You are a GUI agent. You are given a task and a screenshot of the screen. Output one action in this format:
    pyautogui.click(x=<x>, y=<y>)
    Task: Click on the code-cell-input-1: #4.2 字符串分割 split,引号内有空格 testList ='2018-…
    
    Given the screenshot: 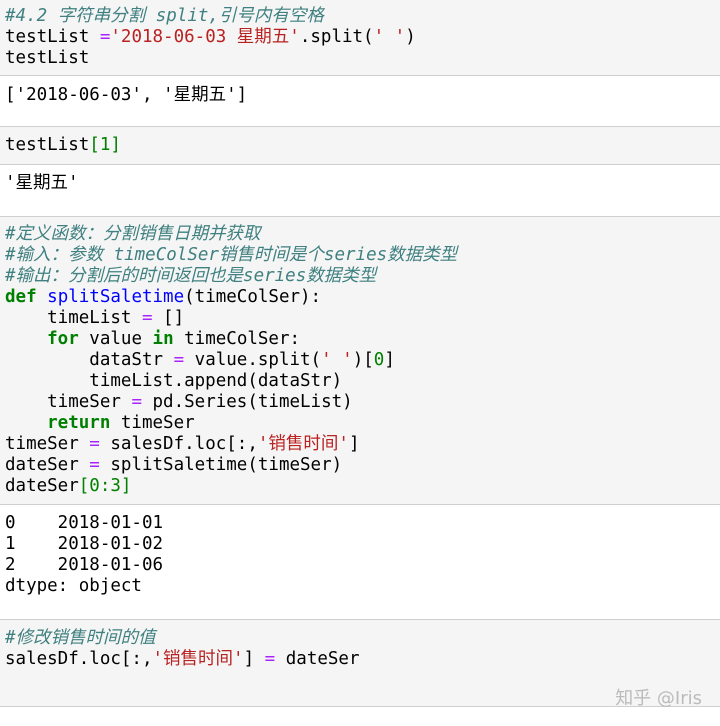 What is the action you would take?
    pyautogui.click(x=360, y=38)
    